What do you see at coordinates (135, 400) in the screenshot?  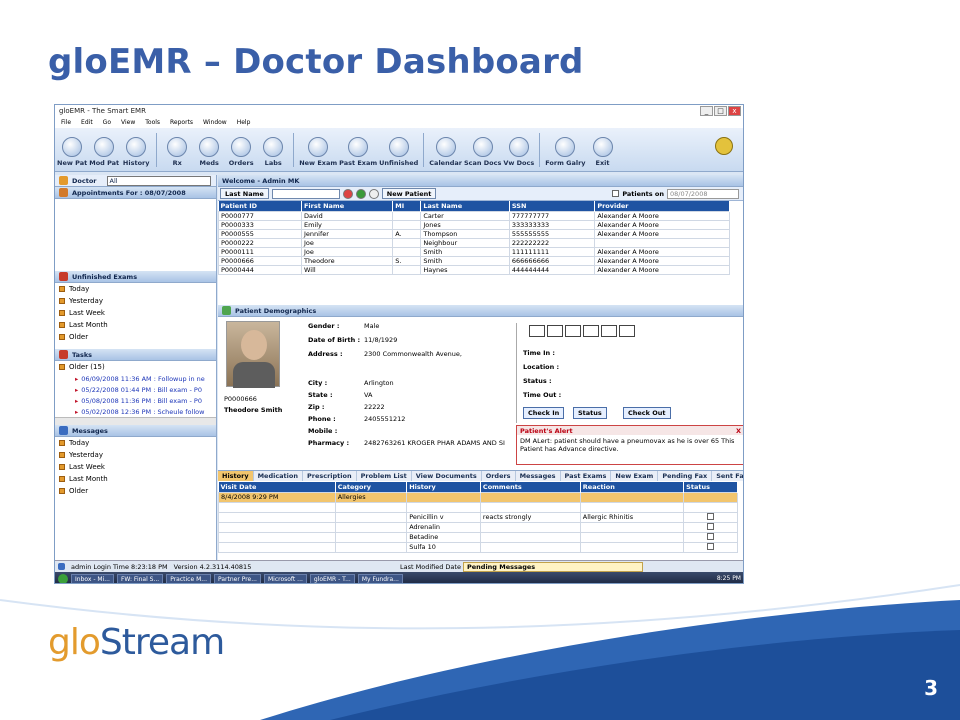 I see `task-item: ▸ 05/08/2008 11:36 PM : Bill exam - P0` at bounding box center [135, 400].